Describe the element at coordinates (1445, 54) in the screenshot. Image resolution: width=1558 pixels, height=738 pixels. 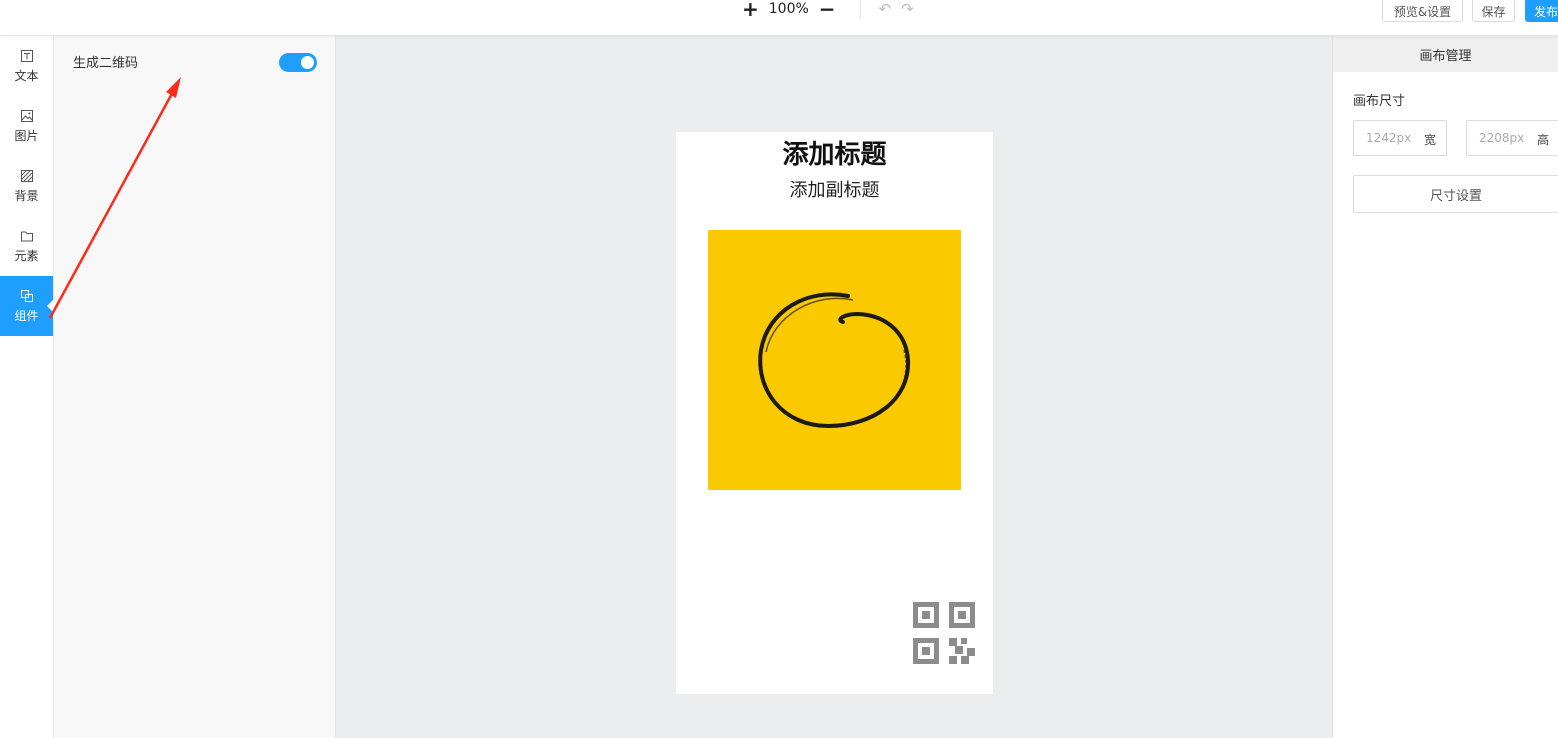
I see `tab-canvas-management: 画布管理` at that location.